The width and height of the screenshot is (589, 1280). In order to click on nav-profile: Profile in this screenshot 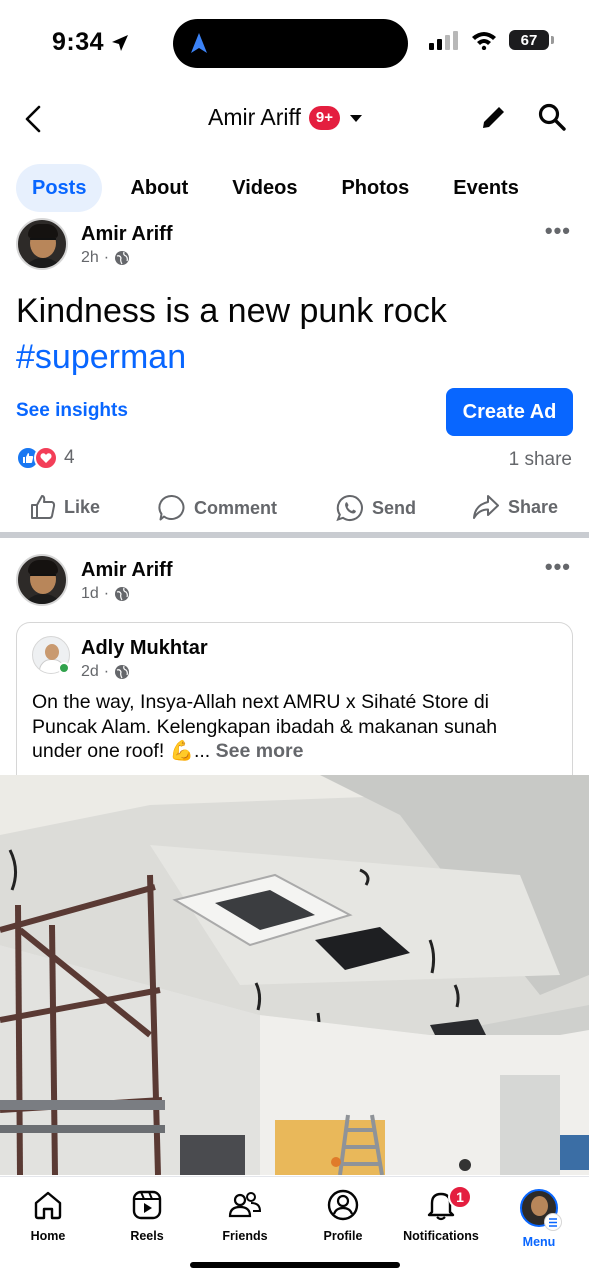, I will do `click(343, 1216)`.